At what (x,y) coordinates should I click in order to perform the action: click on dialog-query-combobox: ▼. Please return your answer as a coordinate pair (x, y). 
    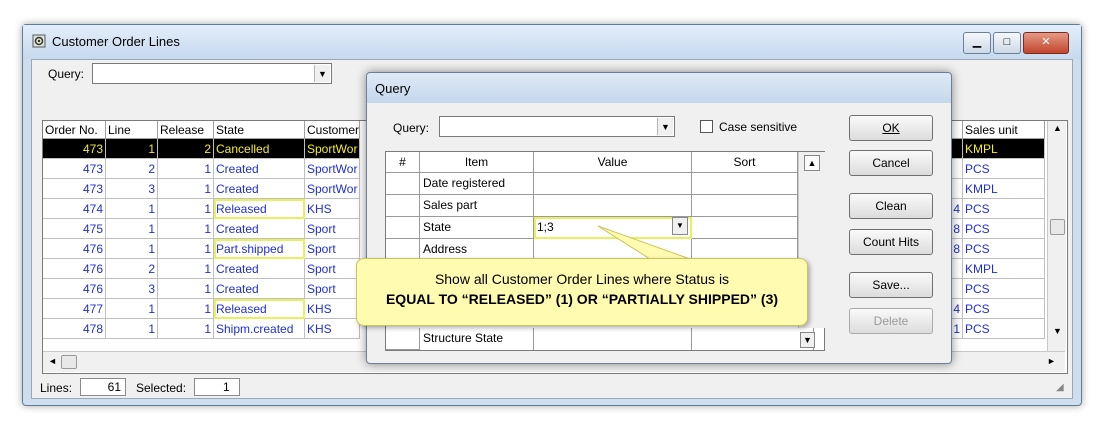
    Looking at the image, I should click on (557, 126).